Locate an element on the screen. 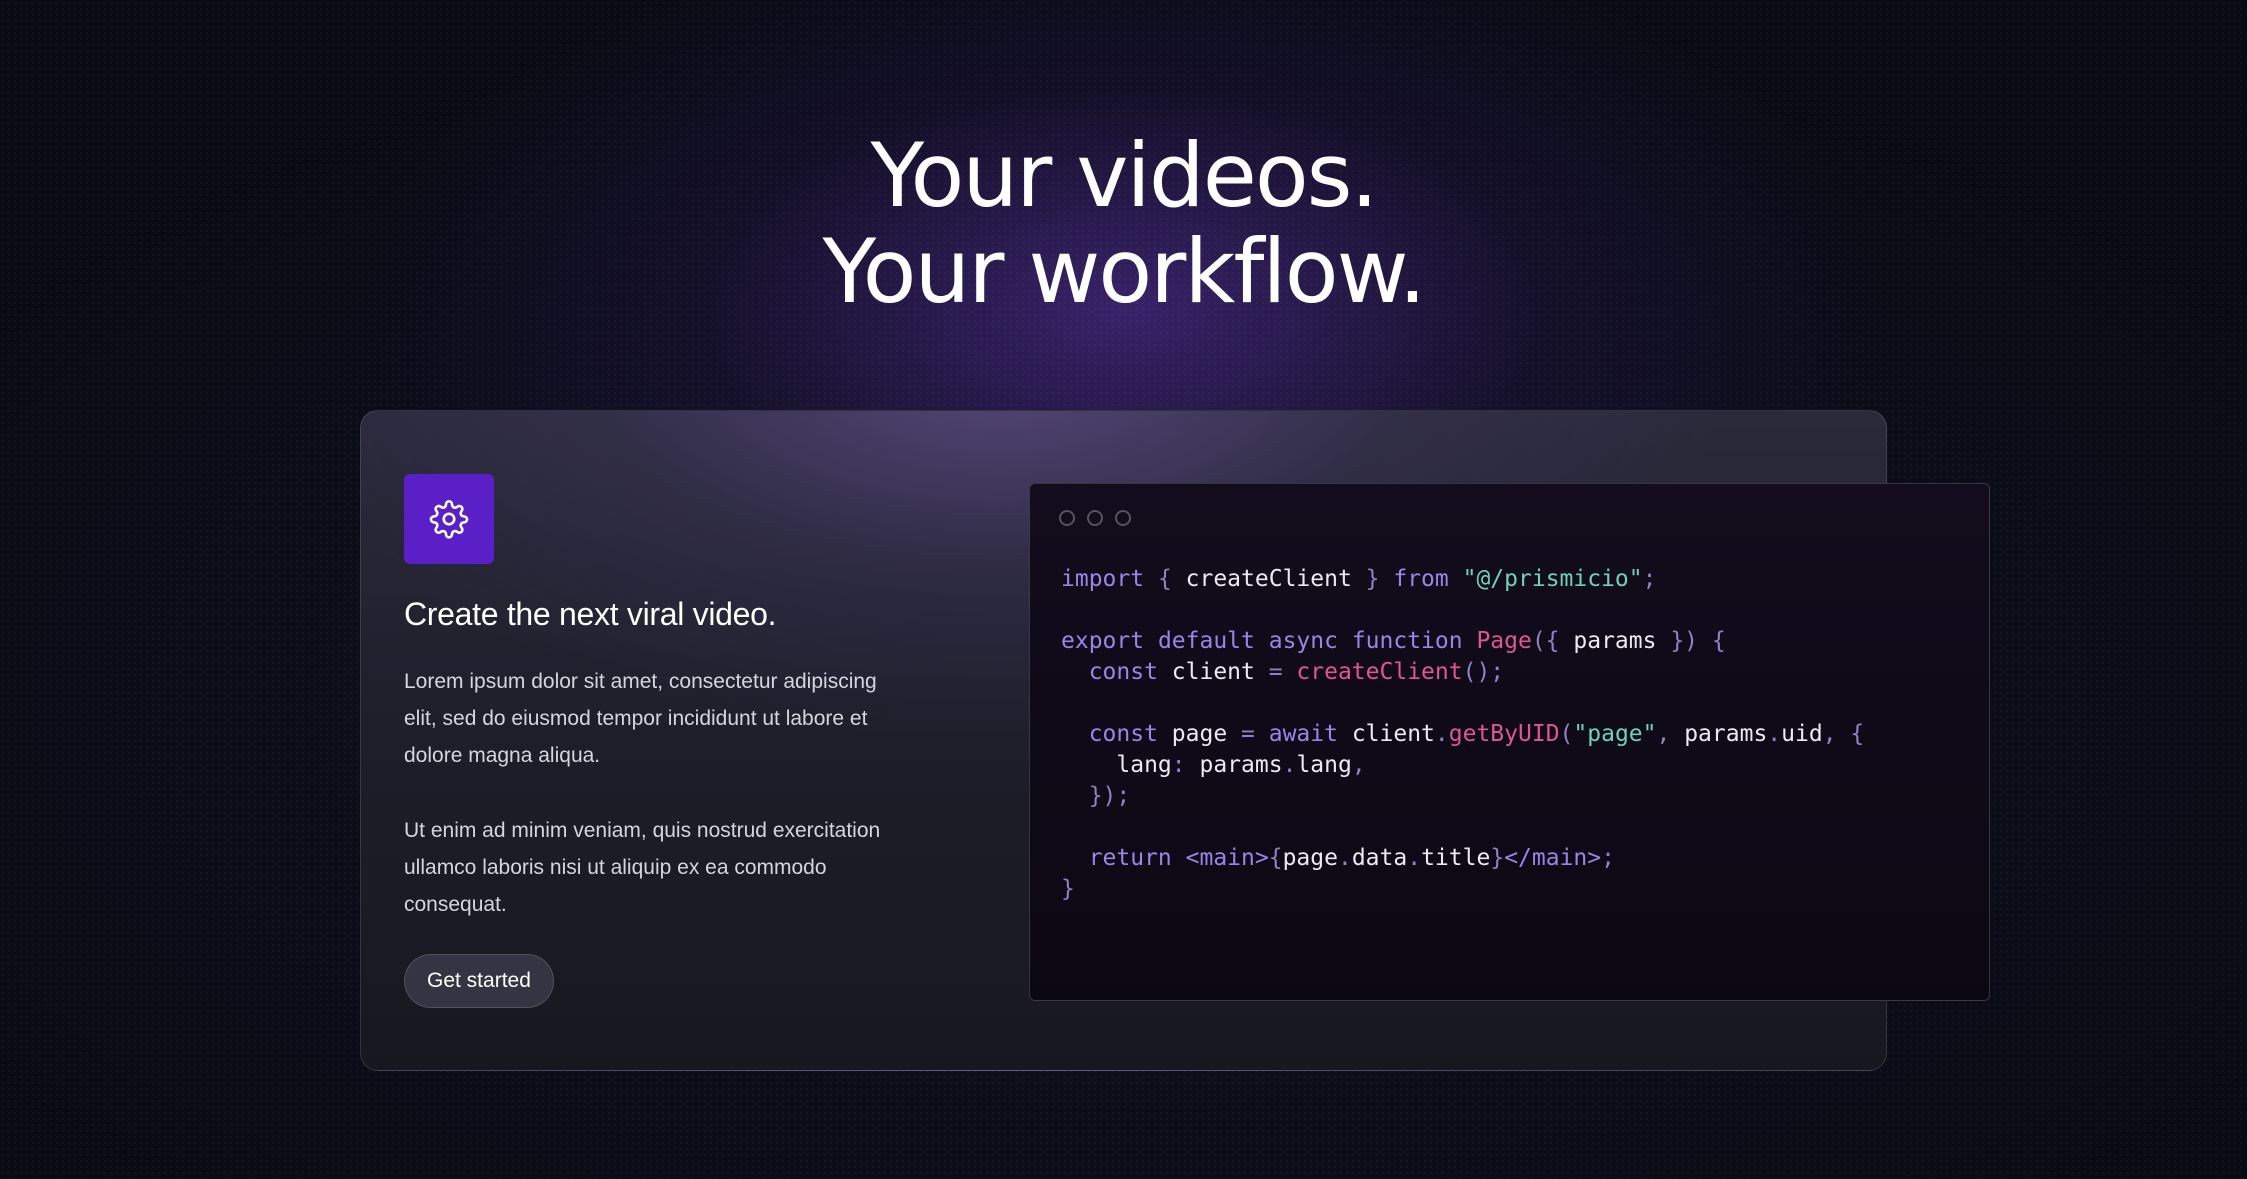  code-token: ({ is located at coordinates (1552, 641).